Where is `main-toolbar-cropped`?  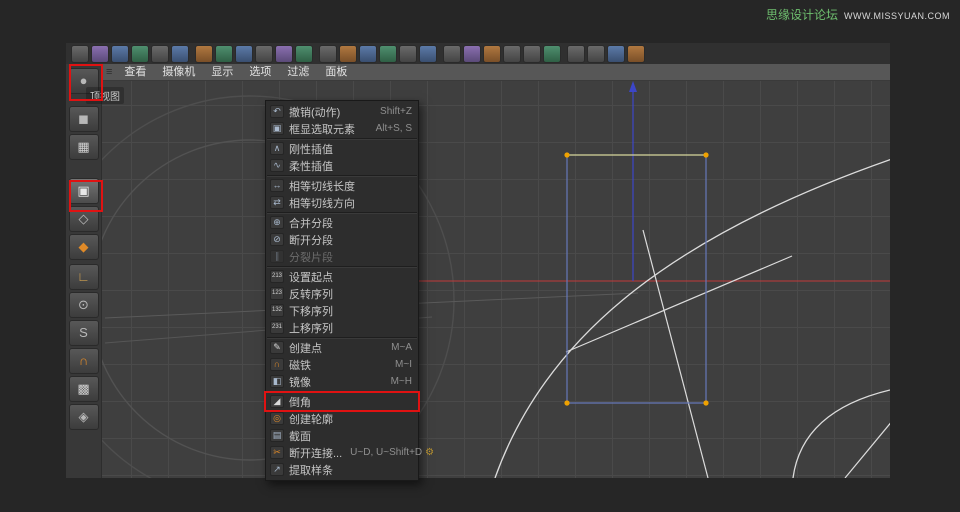 main-toolbar-cropped is located at coordinates (478, 53).